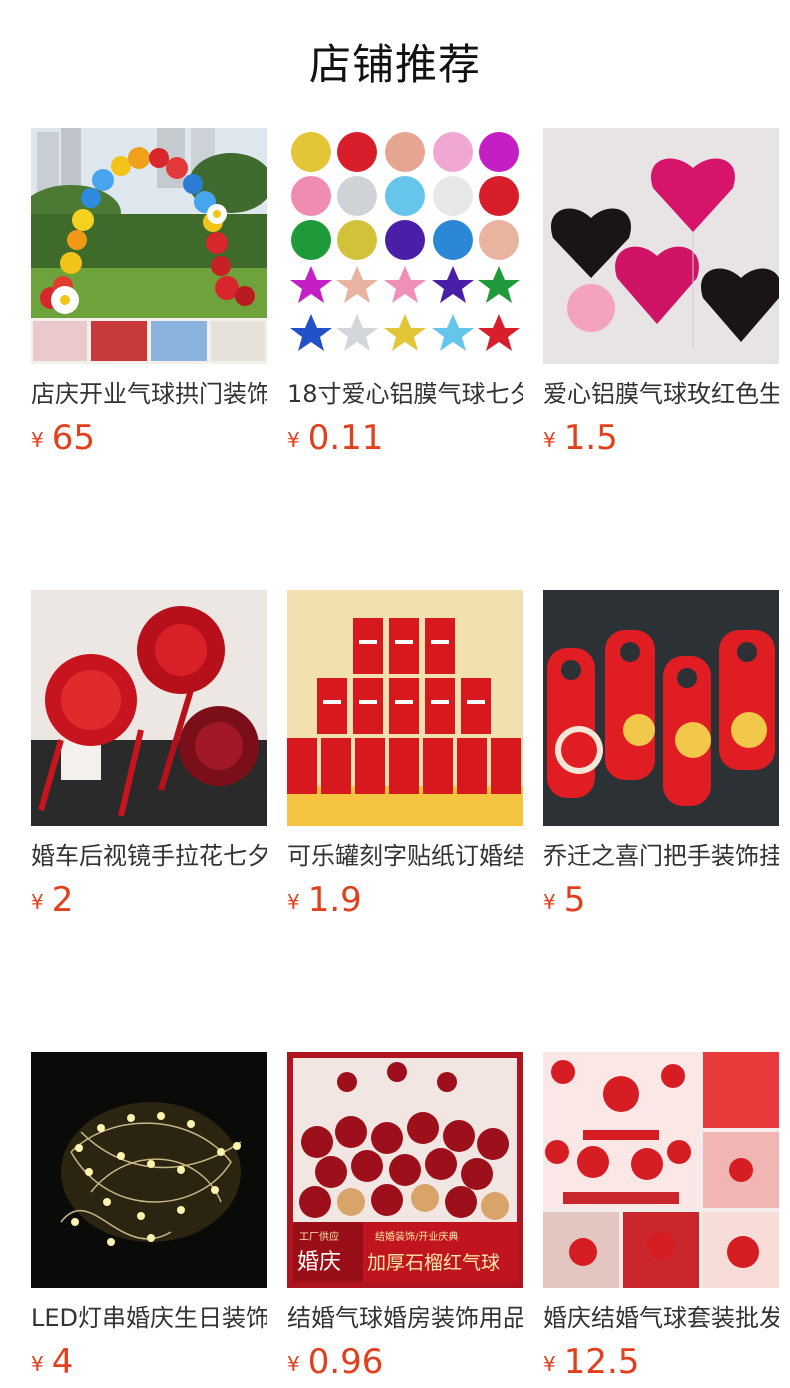  What do you see at coordinates (405, 856) in the screenshot?
I see `product-name: 可乐罐刻字贴纸订婚结婚` at bounding box center [405, 856].